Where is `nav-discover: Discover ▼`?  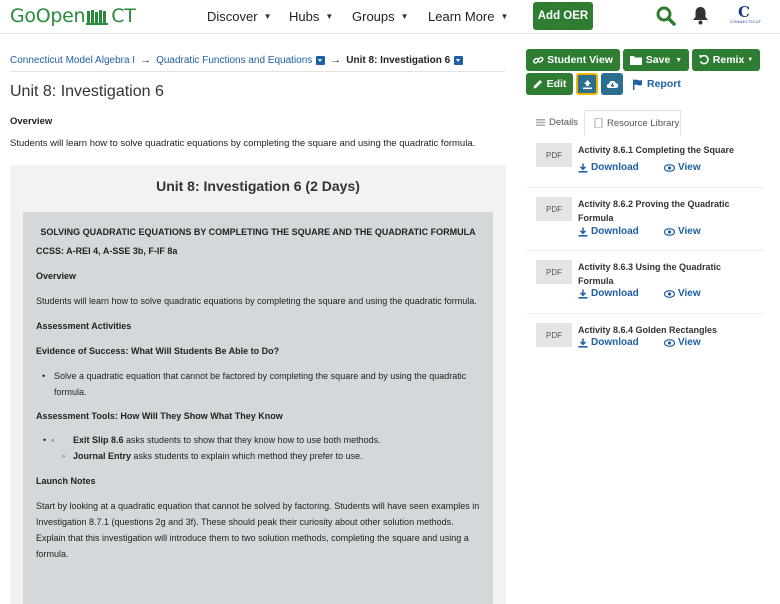 nav-discover: Discover ▼ is located at coordinates (239, 16).